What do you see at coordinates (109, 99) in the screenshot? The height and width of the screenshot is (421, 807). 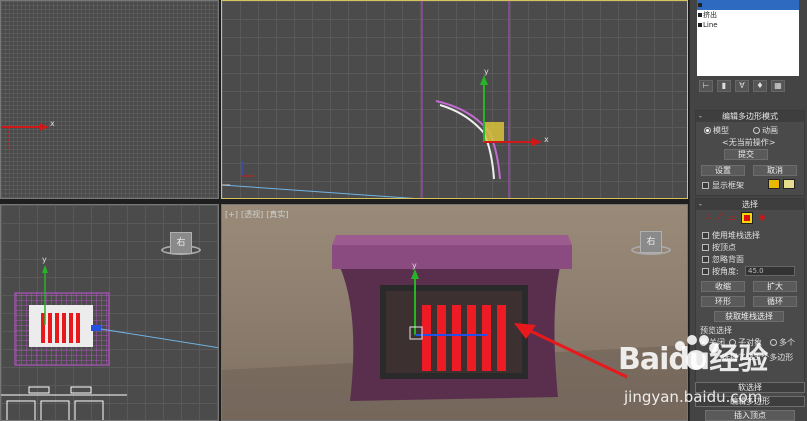 I see `viewport-top: x` at bounding box center [109, 99].